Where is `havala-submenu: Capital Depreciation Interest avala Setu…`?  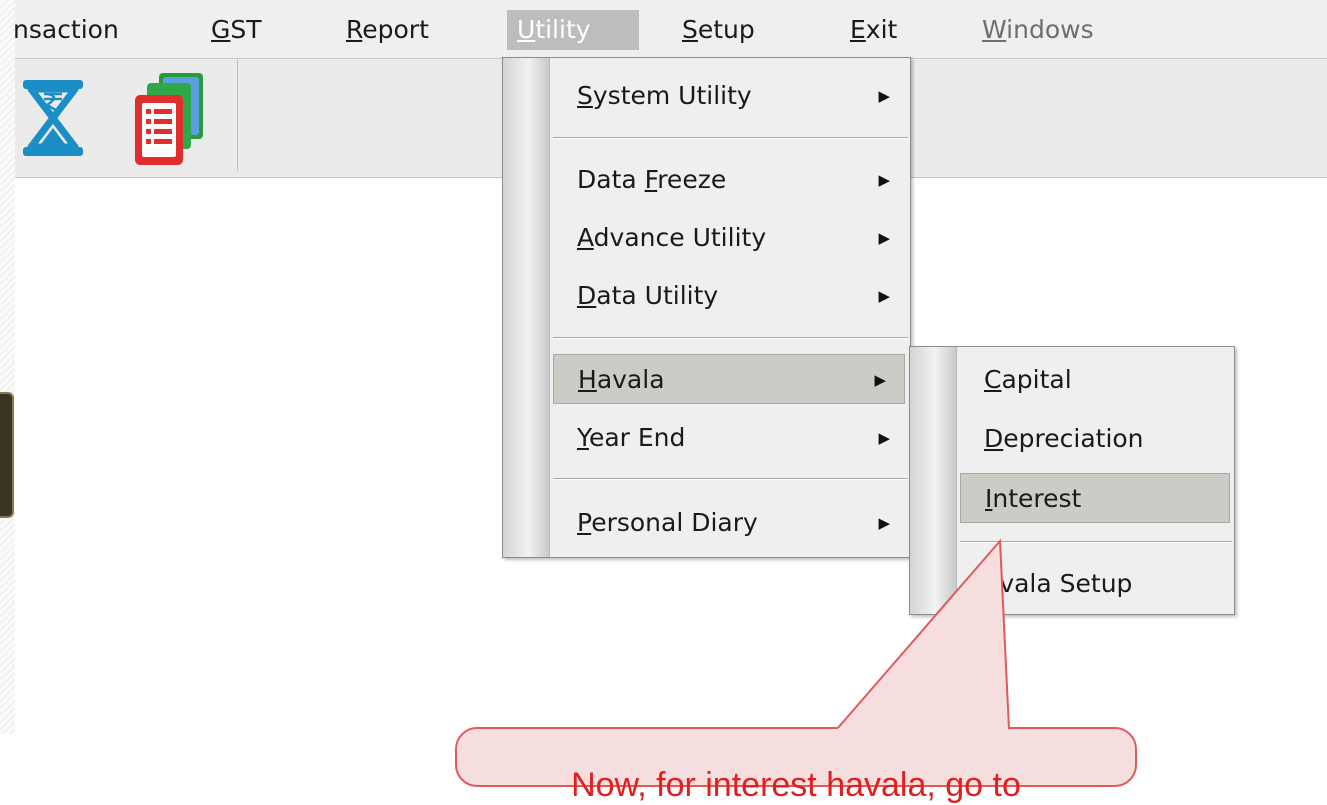 havala-submenu: Capital Depreciation Interest avala Setu… is located at coordinates (1072, 480).